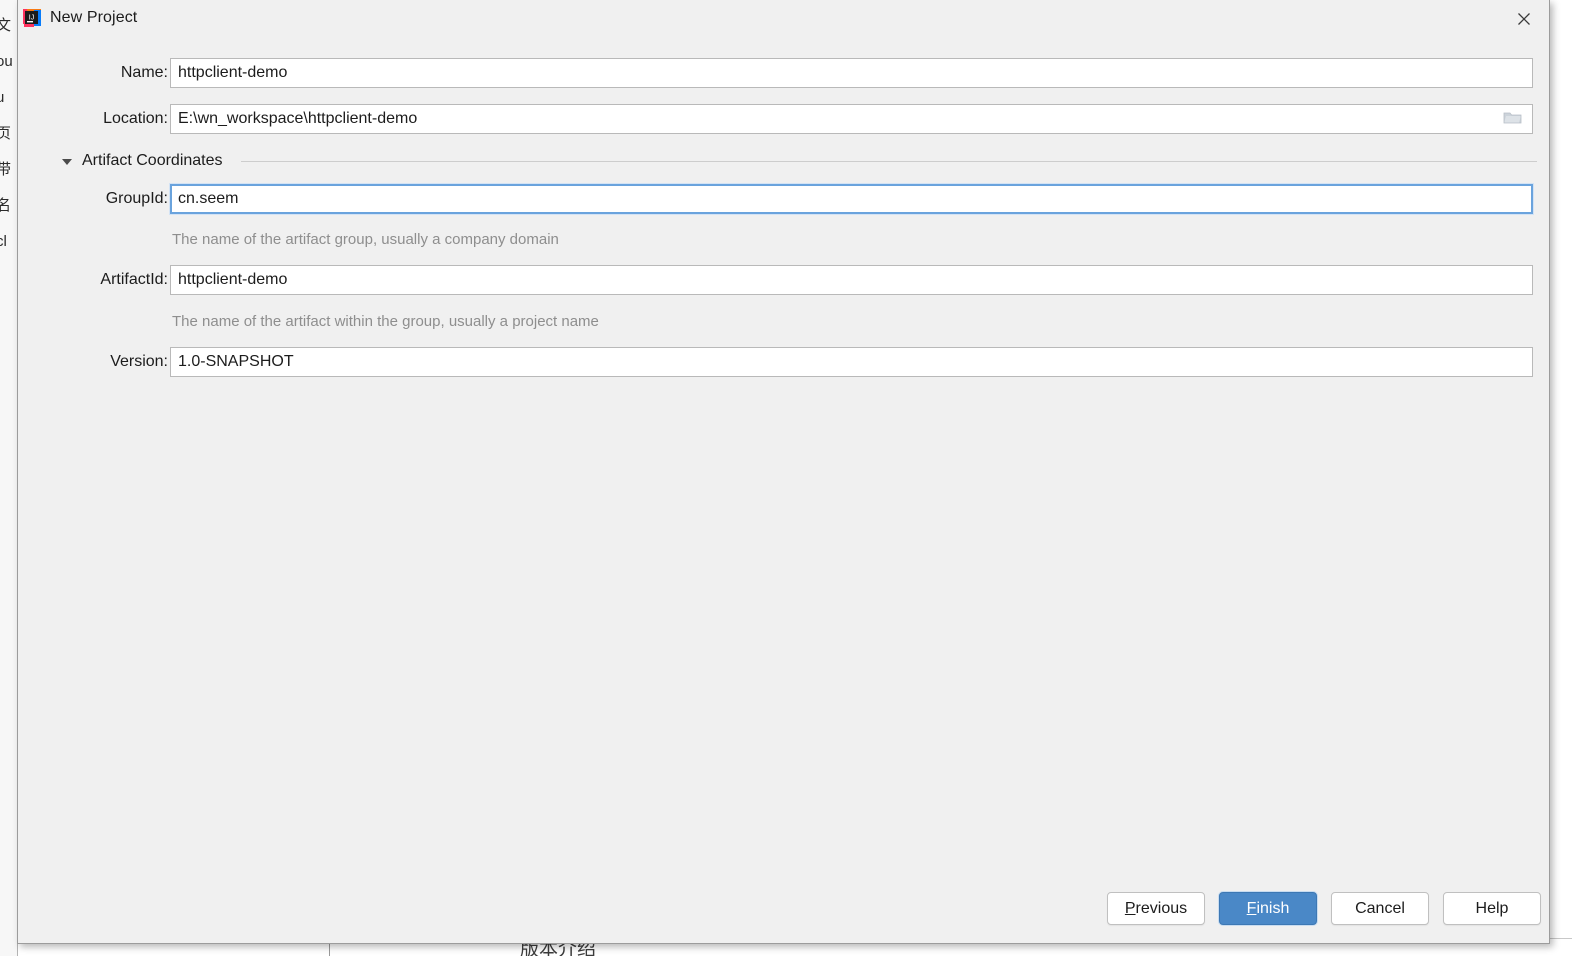 Image resolution: width=1572 pixels, height=956 pixels. What do you see at coordinates (152, 160) in the screenshot?
I see `section-title: Artifact Coordinates` at bounding box center [152, 160].